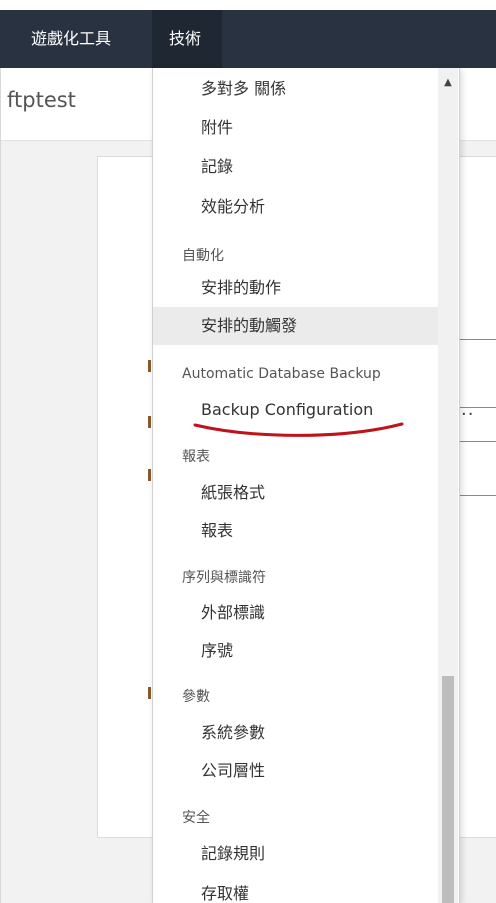  I want to click on menu-header-sequences: 序列與標識符, so click(224, 578).